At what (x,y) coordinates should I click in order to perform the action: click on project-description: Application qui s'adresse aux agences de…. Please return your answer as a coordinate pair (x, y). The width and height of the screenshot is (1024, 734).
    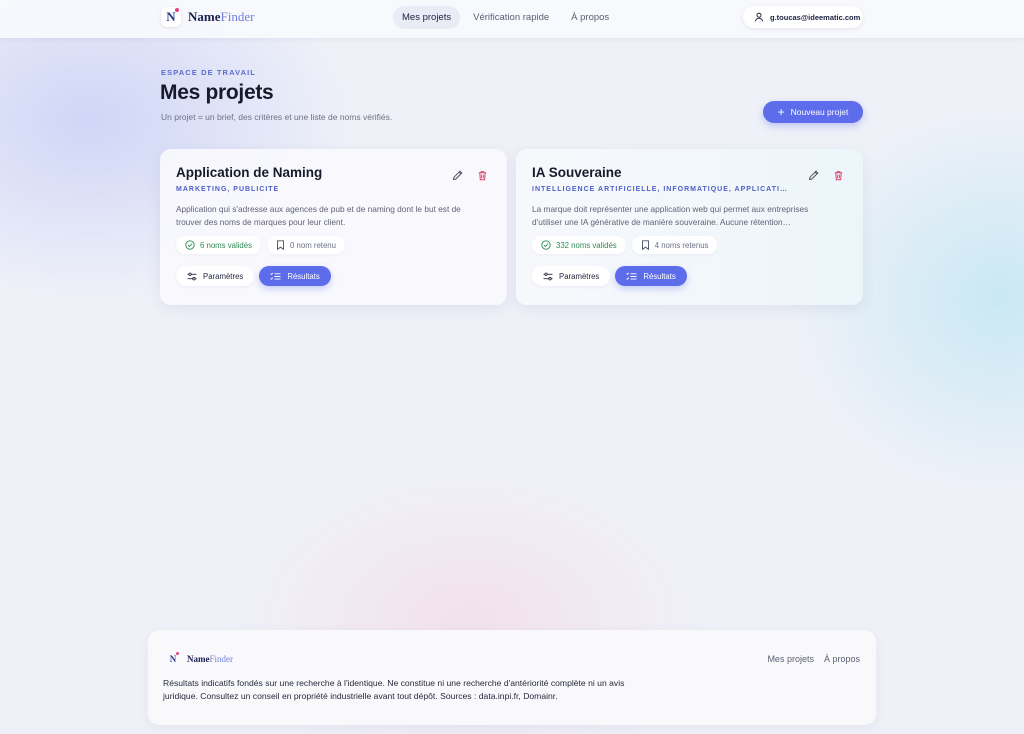
    Looking at the image, I should click on (318, 215).